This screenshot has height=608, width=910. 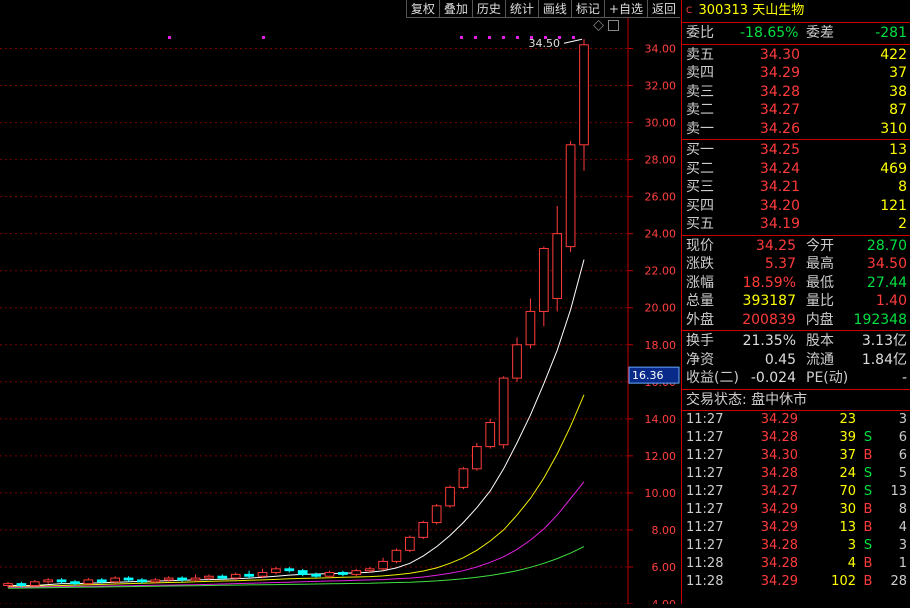 I want to click on toolbar-item-0: 复权, so click(x=422, y=9).